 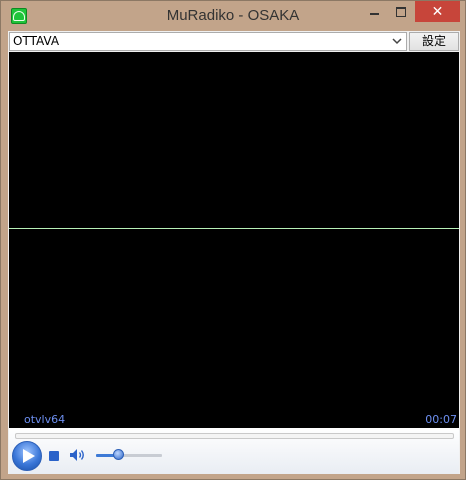 What do you see at coordinates (19, 16) in the screenshot?
I see `radio-app-icon` at bounding box center [19, 16].